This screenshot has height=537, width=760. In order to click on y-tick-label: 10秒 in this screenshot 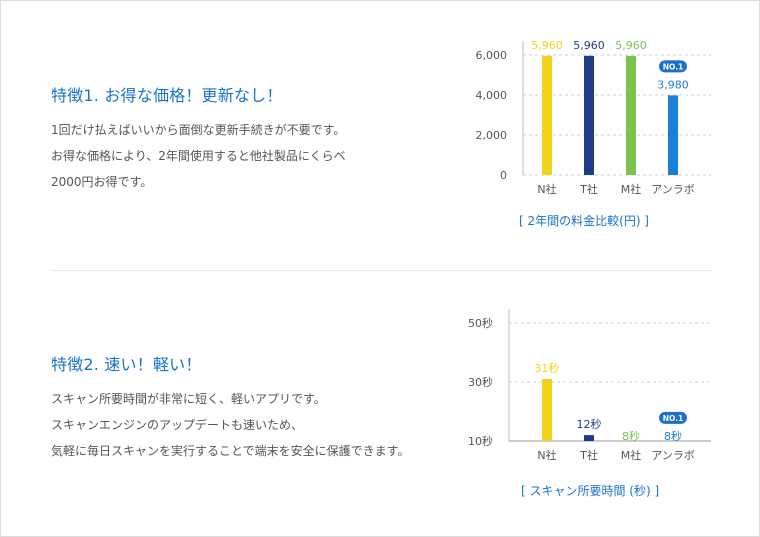, I will do `click(480, 441)`.